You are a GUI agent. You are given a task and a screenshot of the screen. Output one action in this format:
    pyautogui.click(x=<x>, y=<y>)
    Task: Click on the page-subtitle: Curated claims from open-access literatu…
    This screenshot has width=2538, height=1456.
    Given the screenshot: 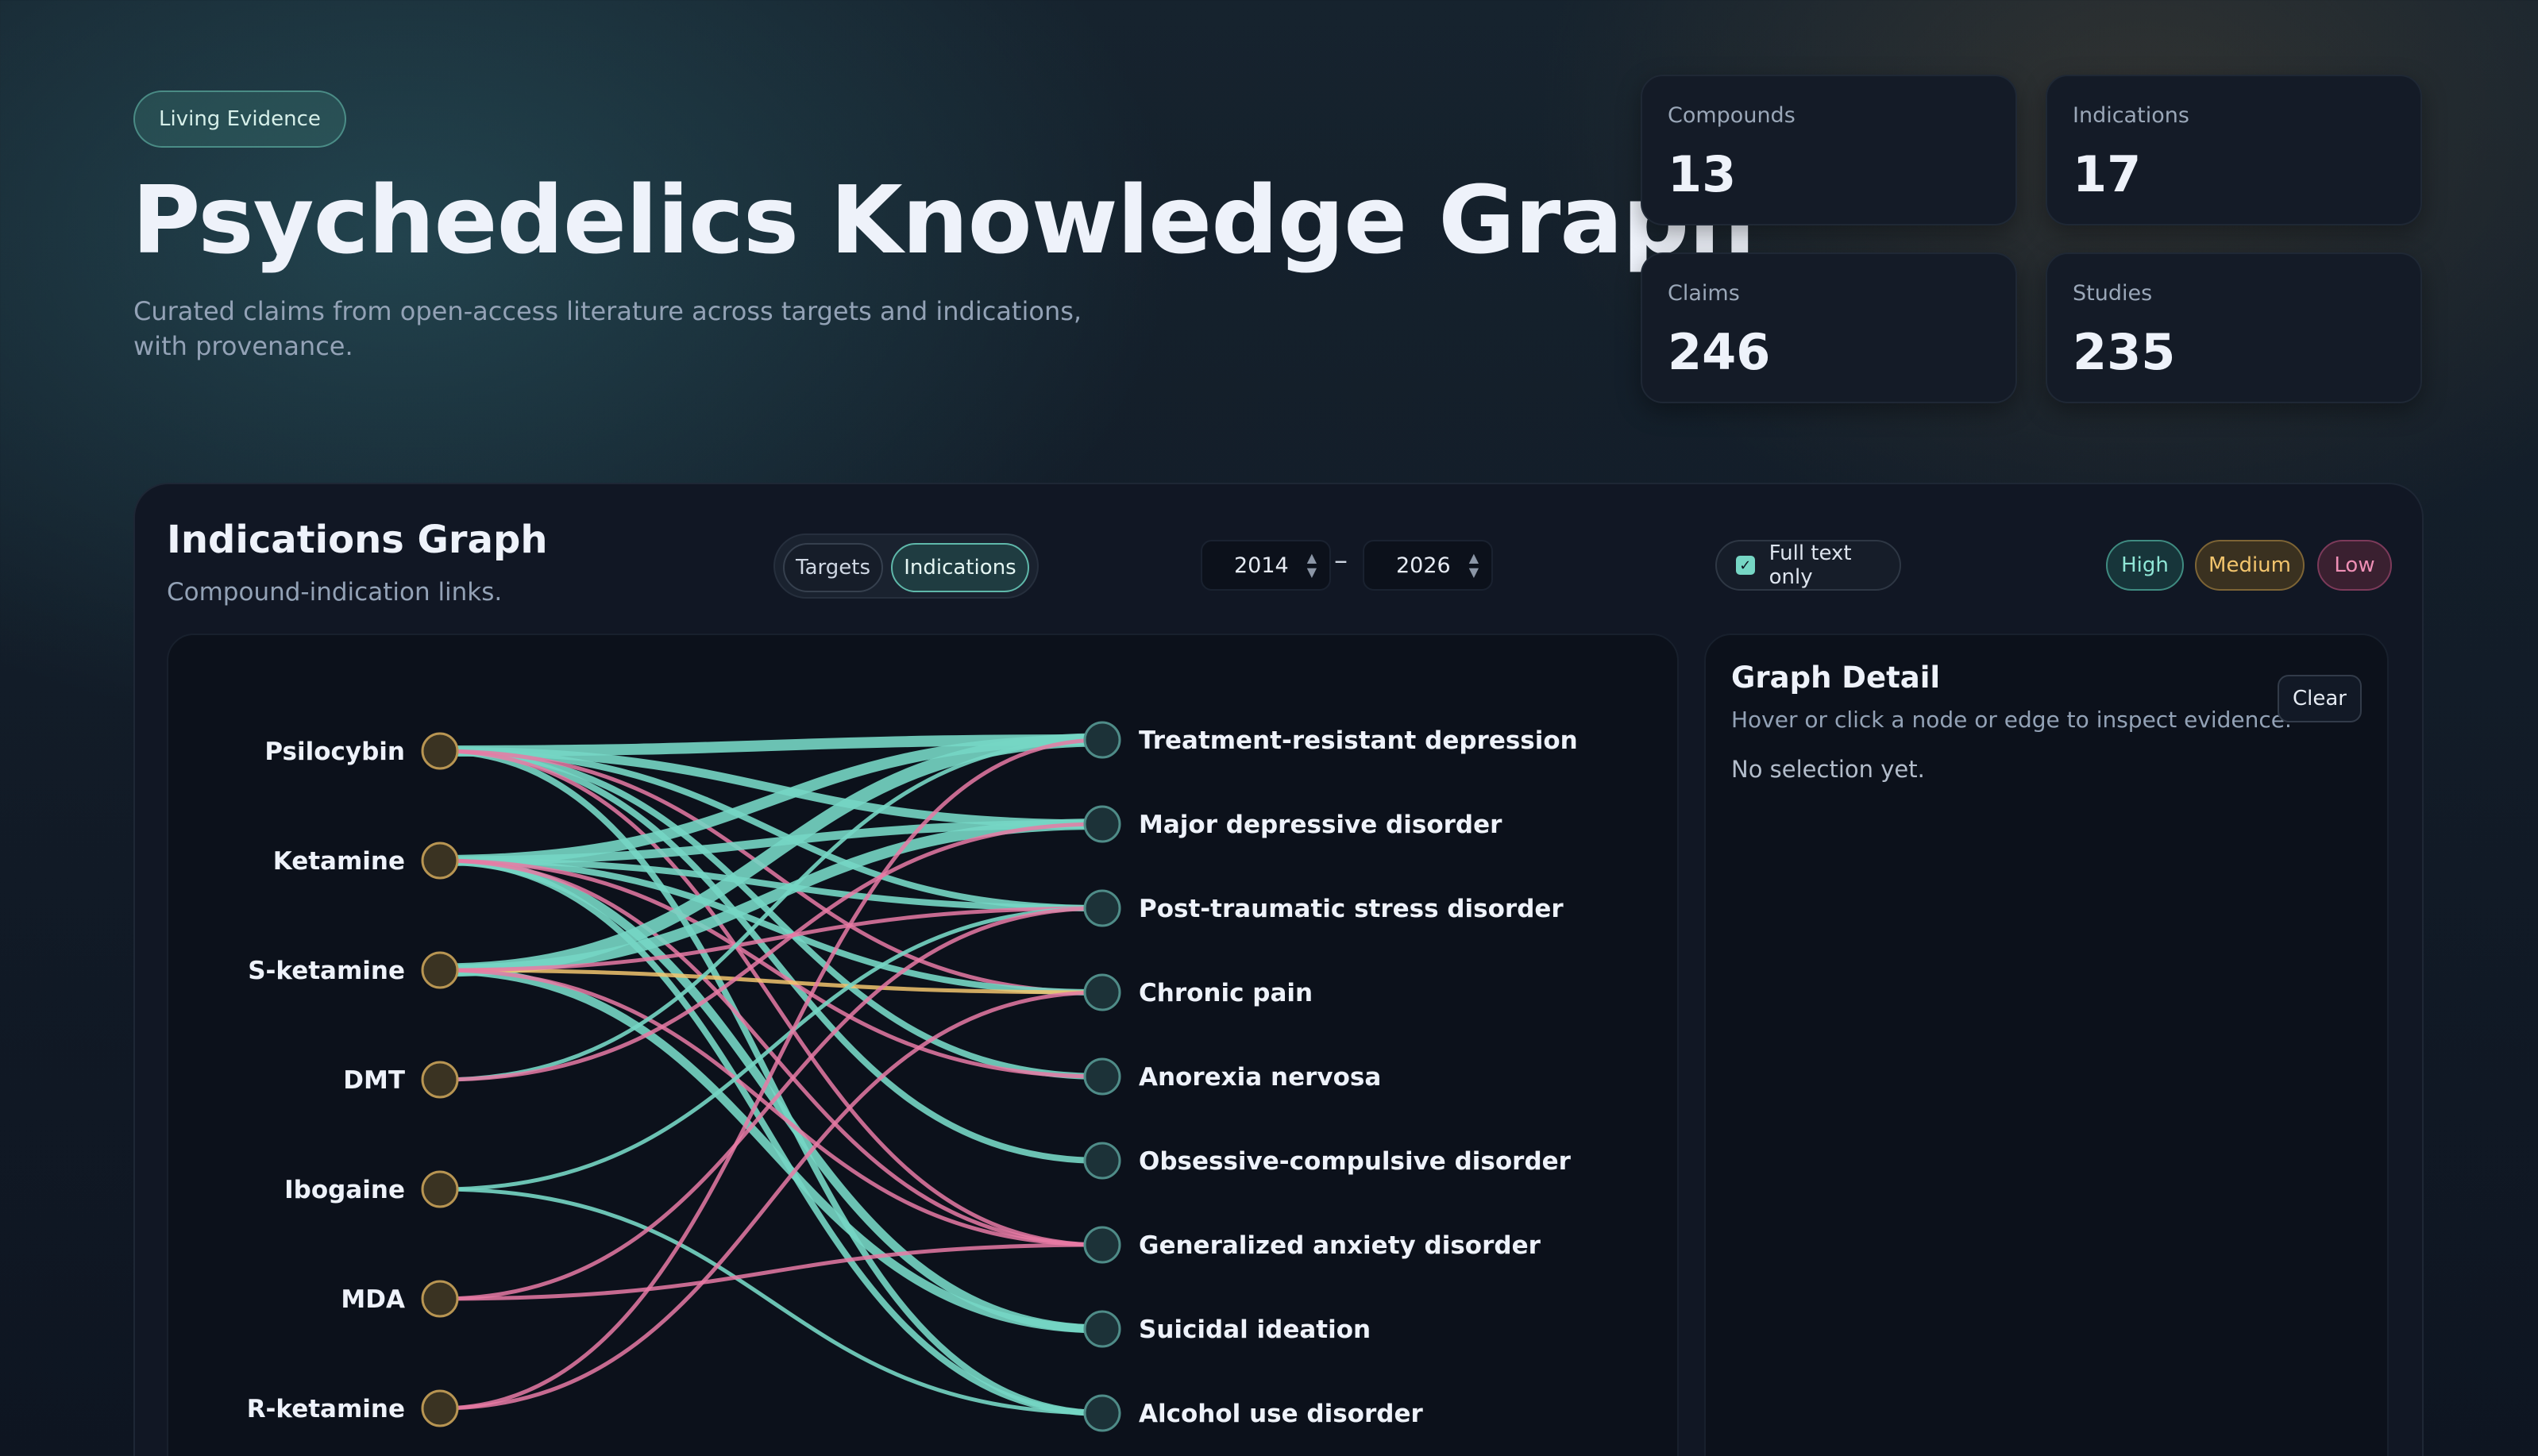 What is the action you would take?
    pyautogui.click(x=607, y=328)
    